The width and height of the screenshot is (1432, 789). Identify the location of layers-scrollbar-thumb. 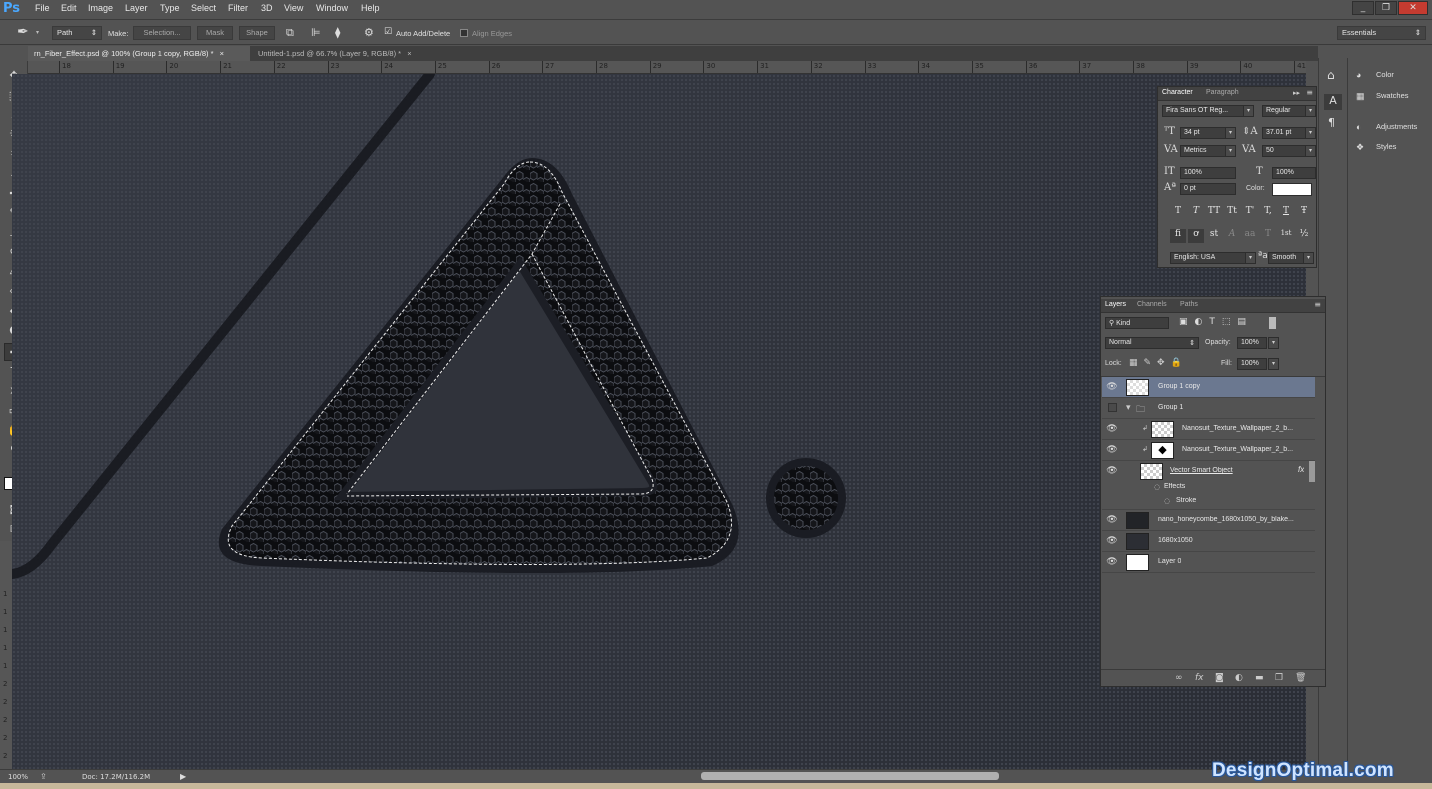
(1312, 471).